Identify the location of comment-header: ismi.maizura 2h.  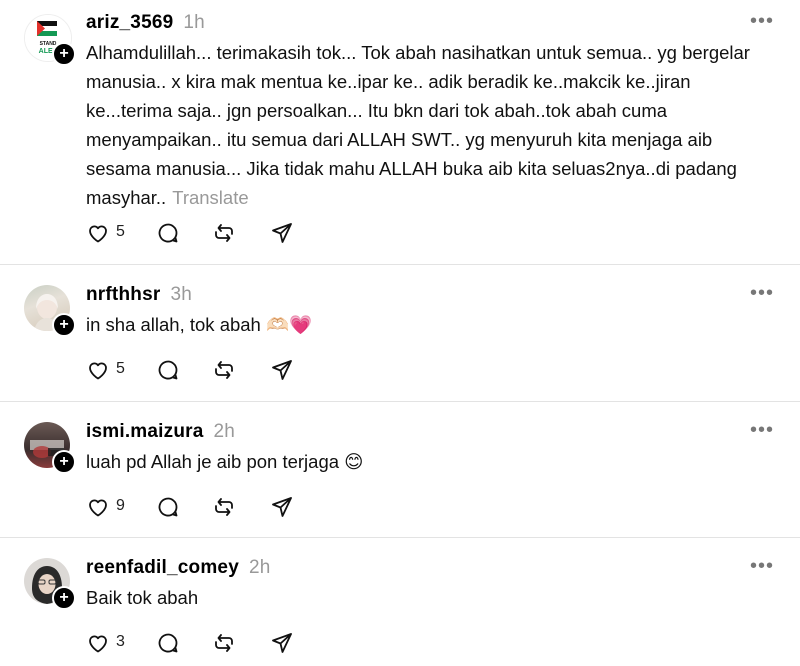
(160, 432).